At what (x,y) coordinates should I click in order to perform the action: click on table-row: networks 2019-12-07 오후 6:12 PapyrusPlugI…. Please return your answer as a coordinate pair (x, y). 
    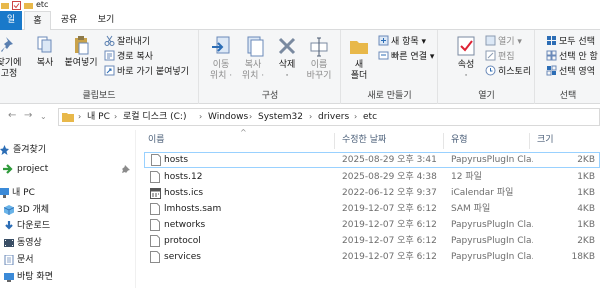
    Looking at the image, I should click on (372, 225).